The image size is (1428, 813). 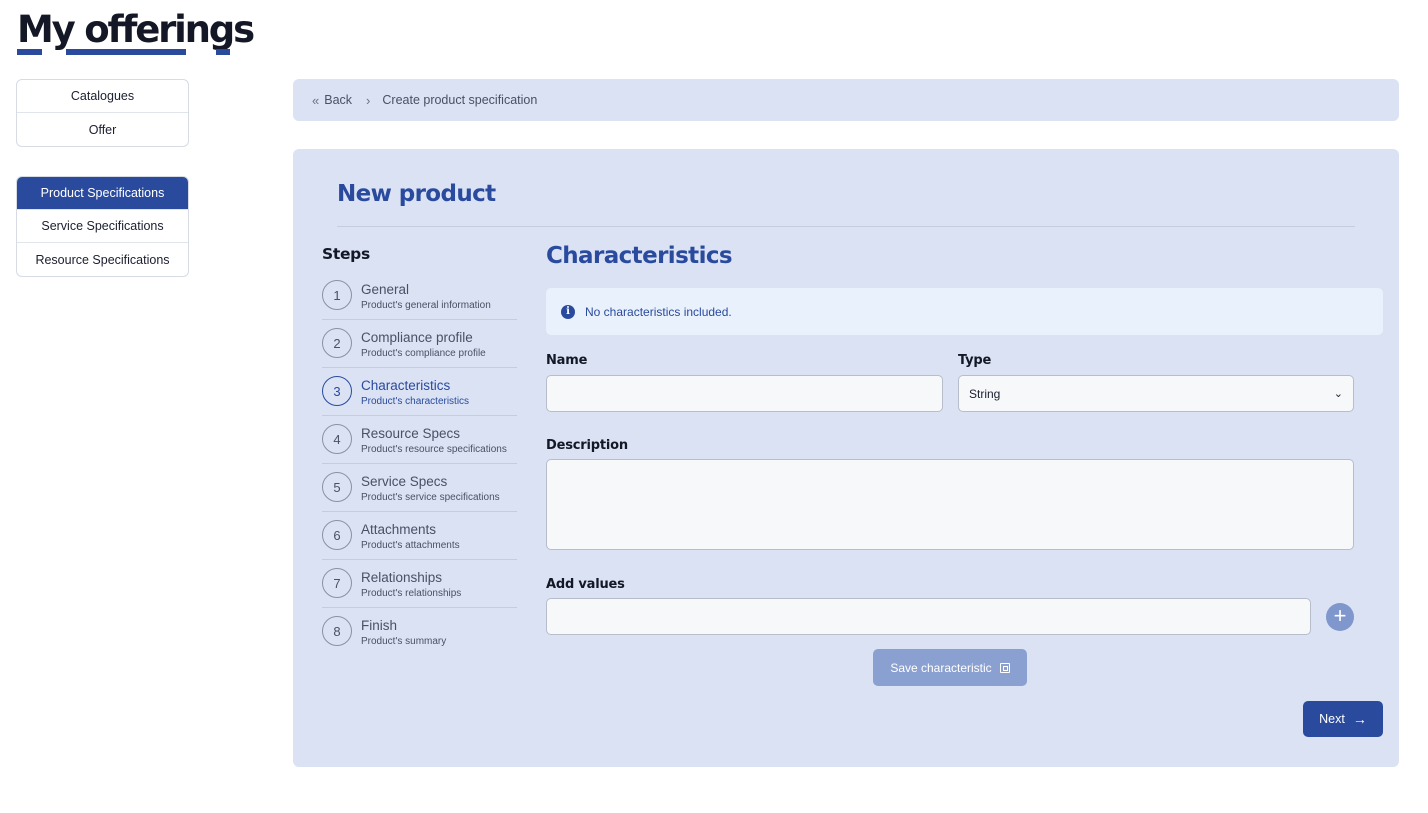 What do you see at coordinates (385, 289) in the screenshot?
I see `step-name: General` at bounding box center [385, 289].